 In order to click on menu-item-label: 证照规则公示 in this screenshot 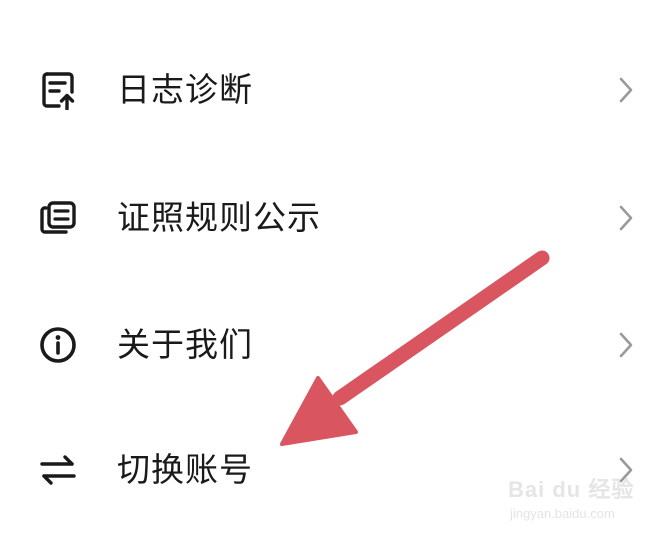, I will do `click(219, 217)`.